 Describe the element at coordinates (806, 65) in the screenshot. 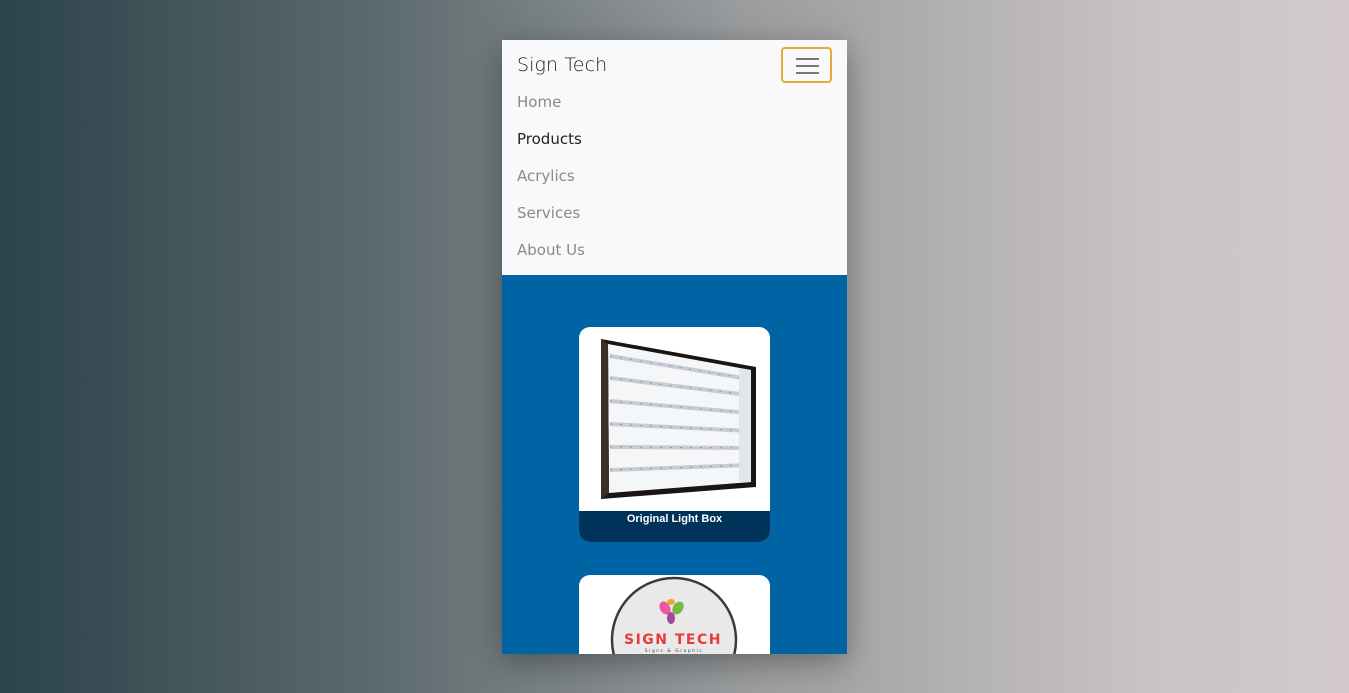

I see `navbar-toggler-button` at that location.